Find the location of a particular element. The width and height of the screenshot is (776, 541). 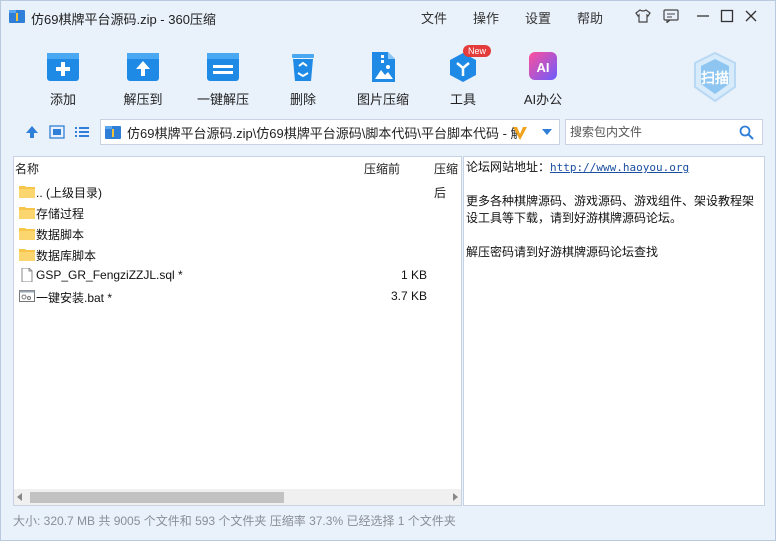

extract-to-button: 解压到 is located at coordinates (143, 79).